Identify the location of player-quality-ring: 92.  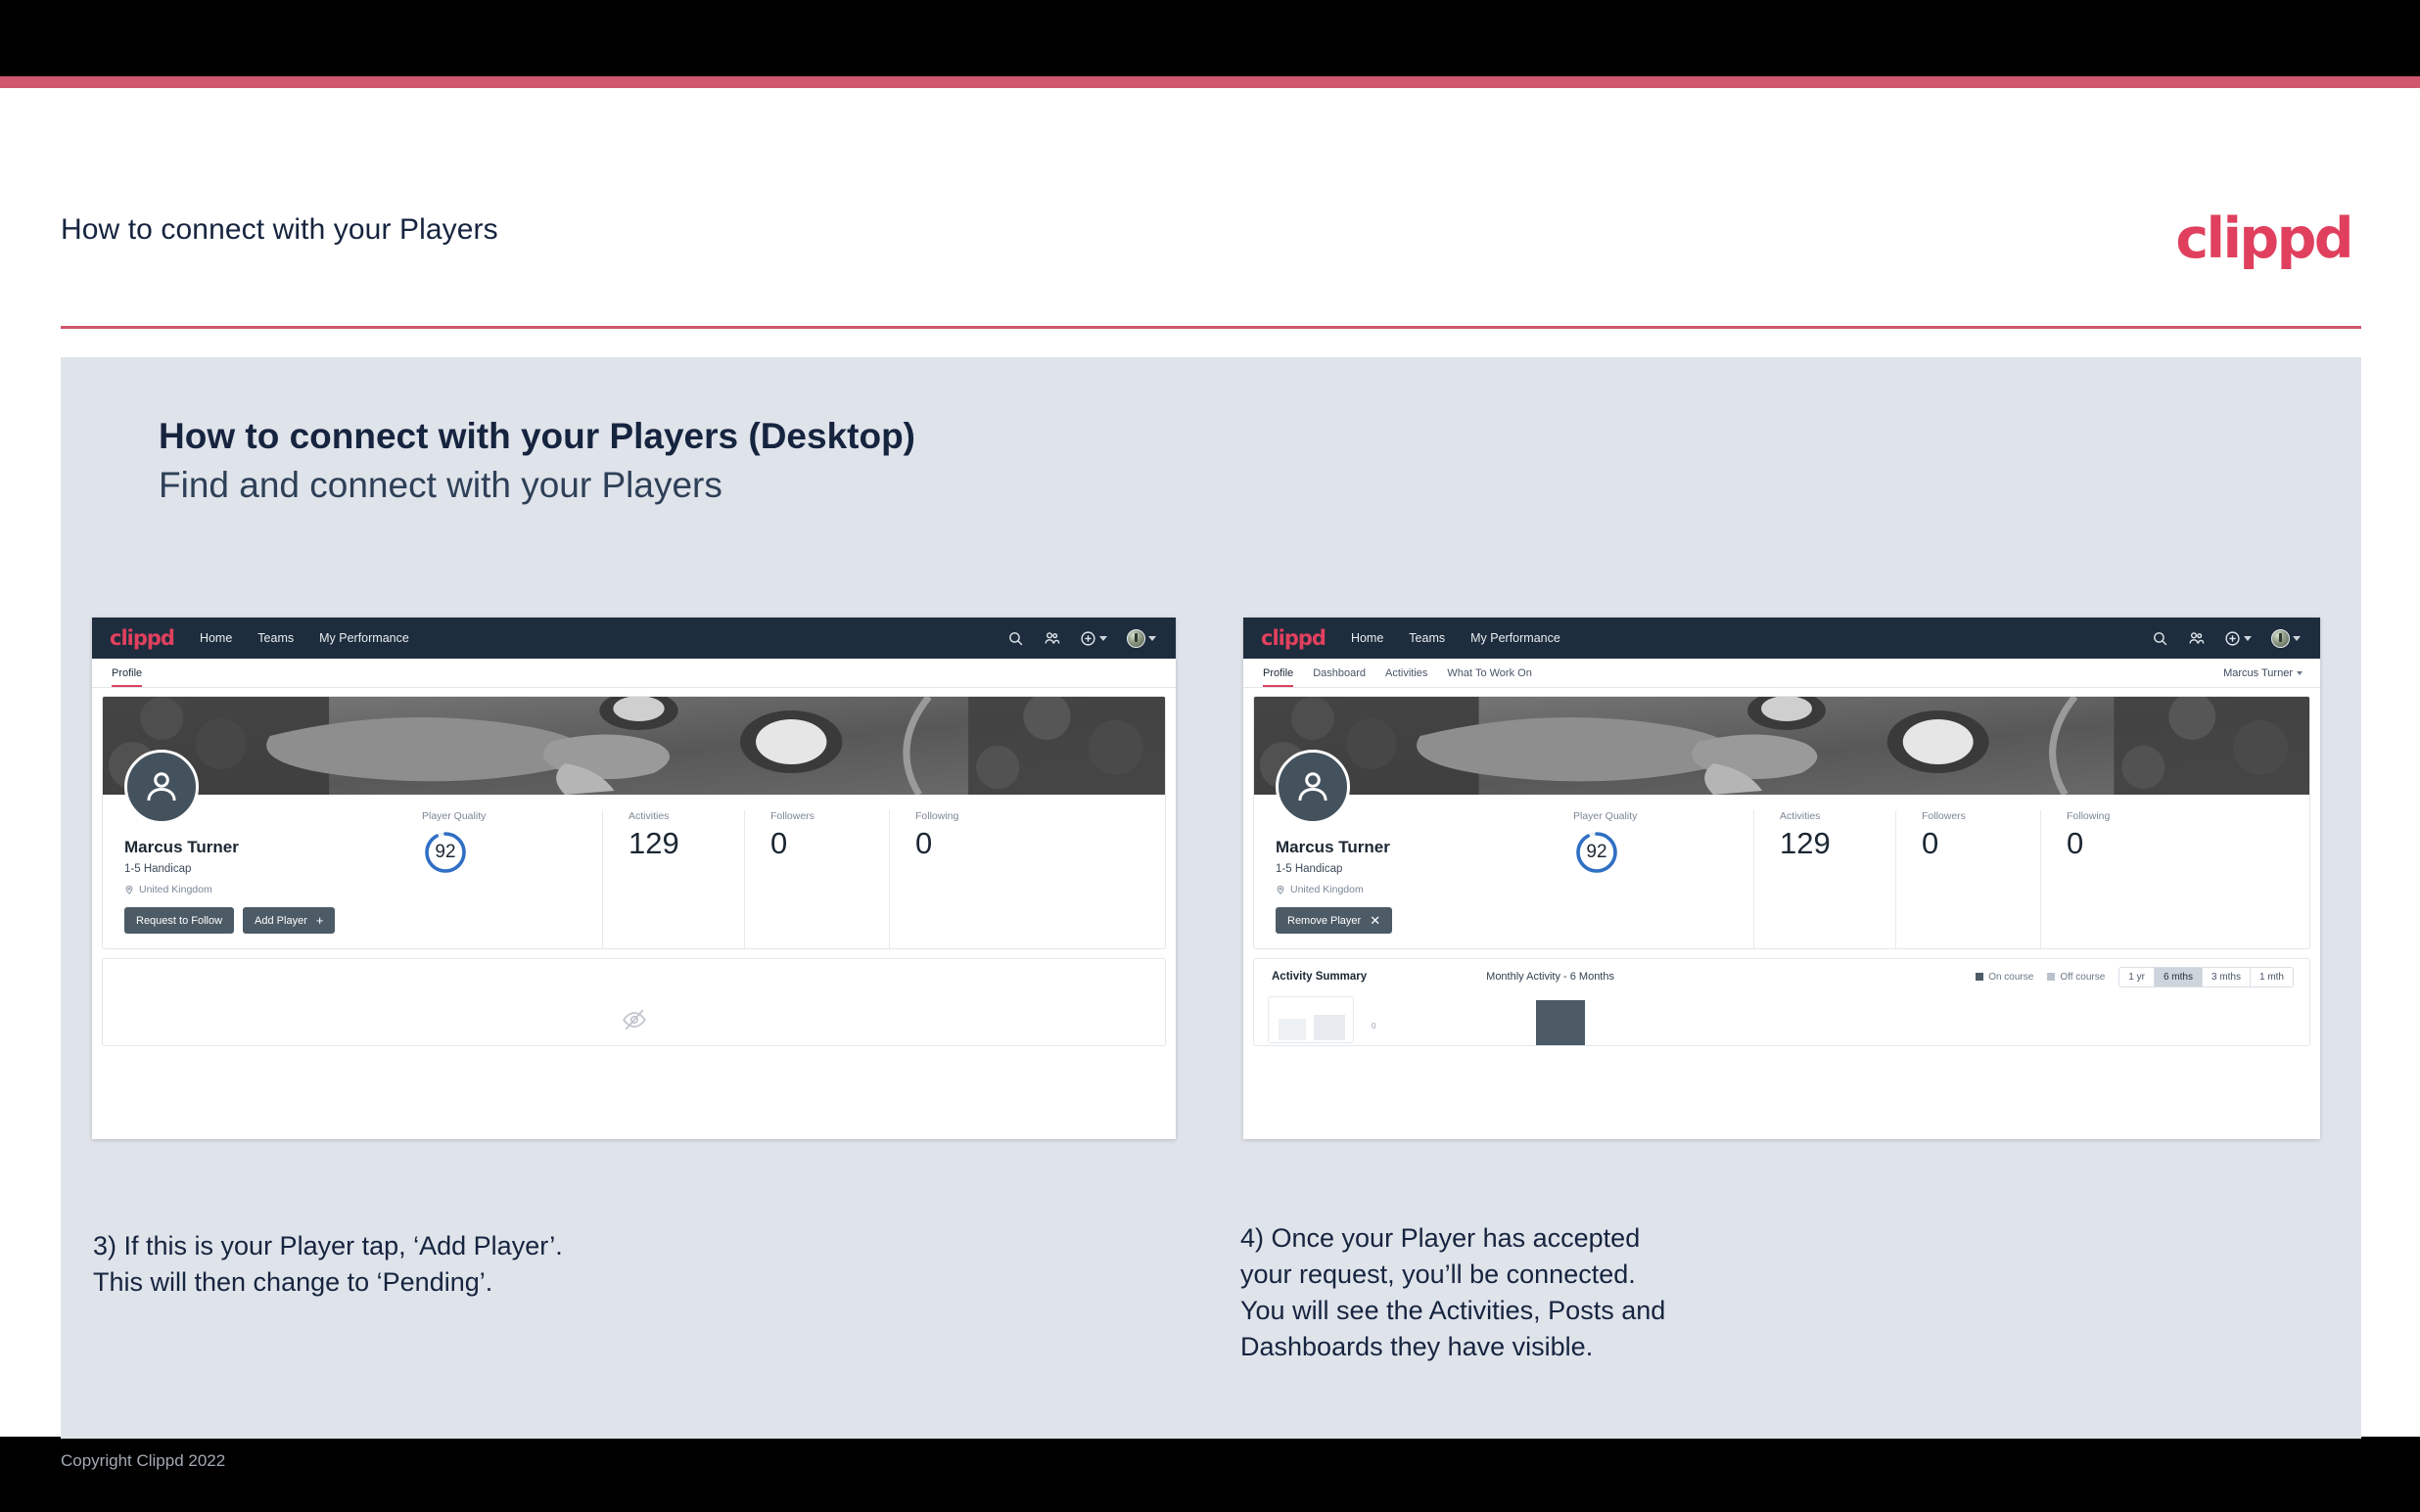
(445, 852).